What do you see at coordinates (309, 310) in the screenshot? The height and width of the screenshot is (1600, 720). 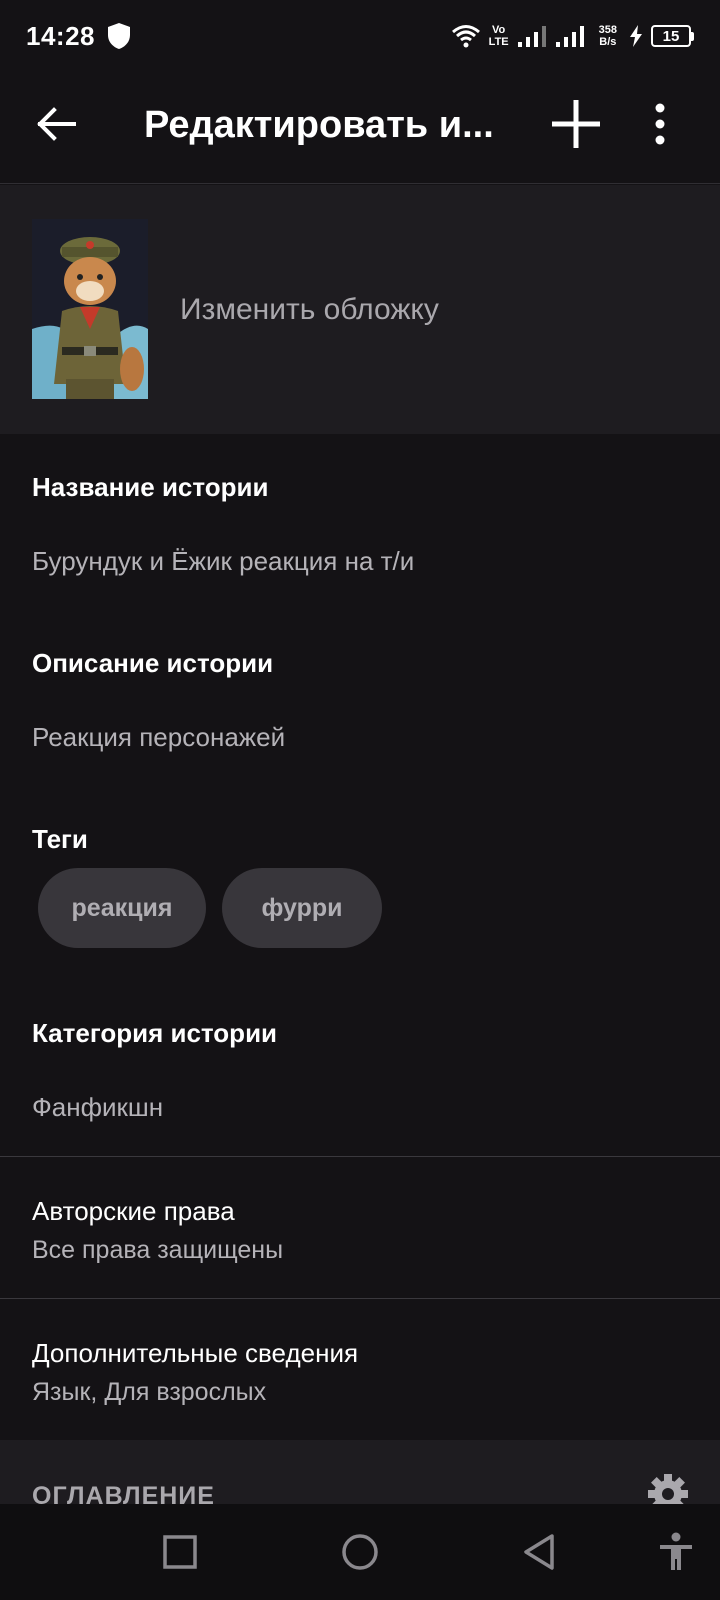 I see `change-cover-label: Изменить обложку` at bounding box center [309, 310].